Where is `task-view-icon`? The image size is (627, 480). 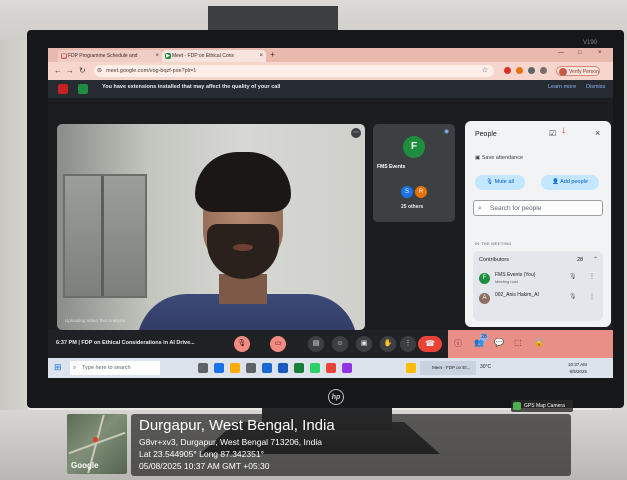 task-view-icon is located at coordinates (203, 368).